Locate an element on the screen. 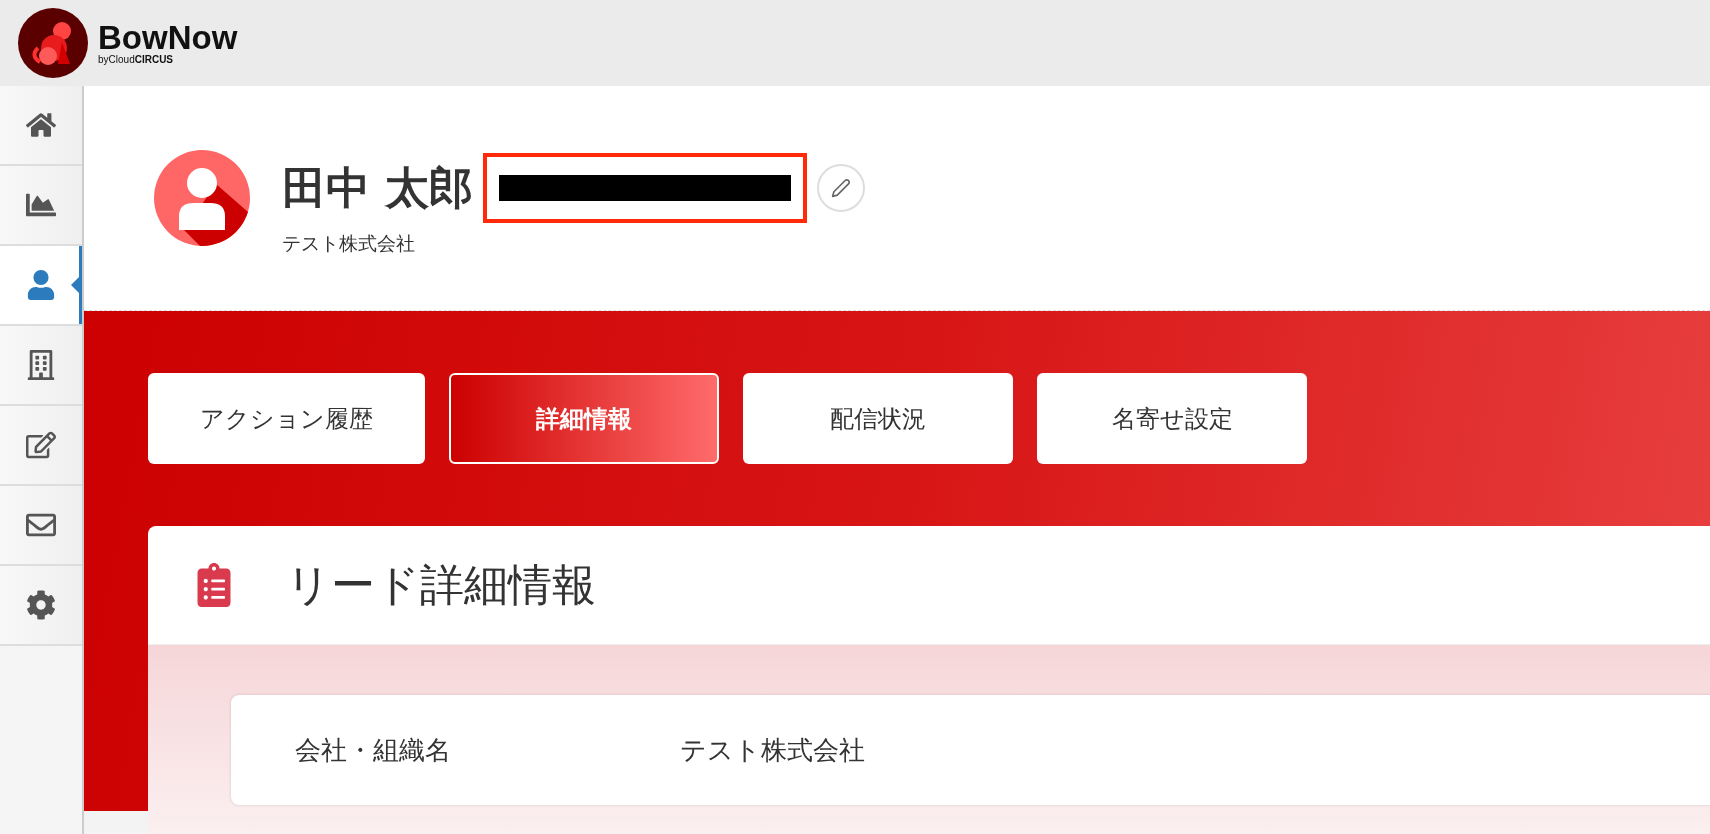  building-icon is located at coordinates (41, 365).